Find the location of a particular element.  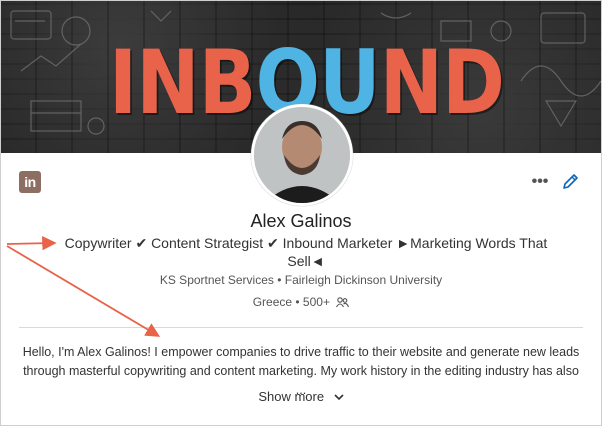

linkedin-icon: in is located at coordinates (30, 182).